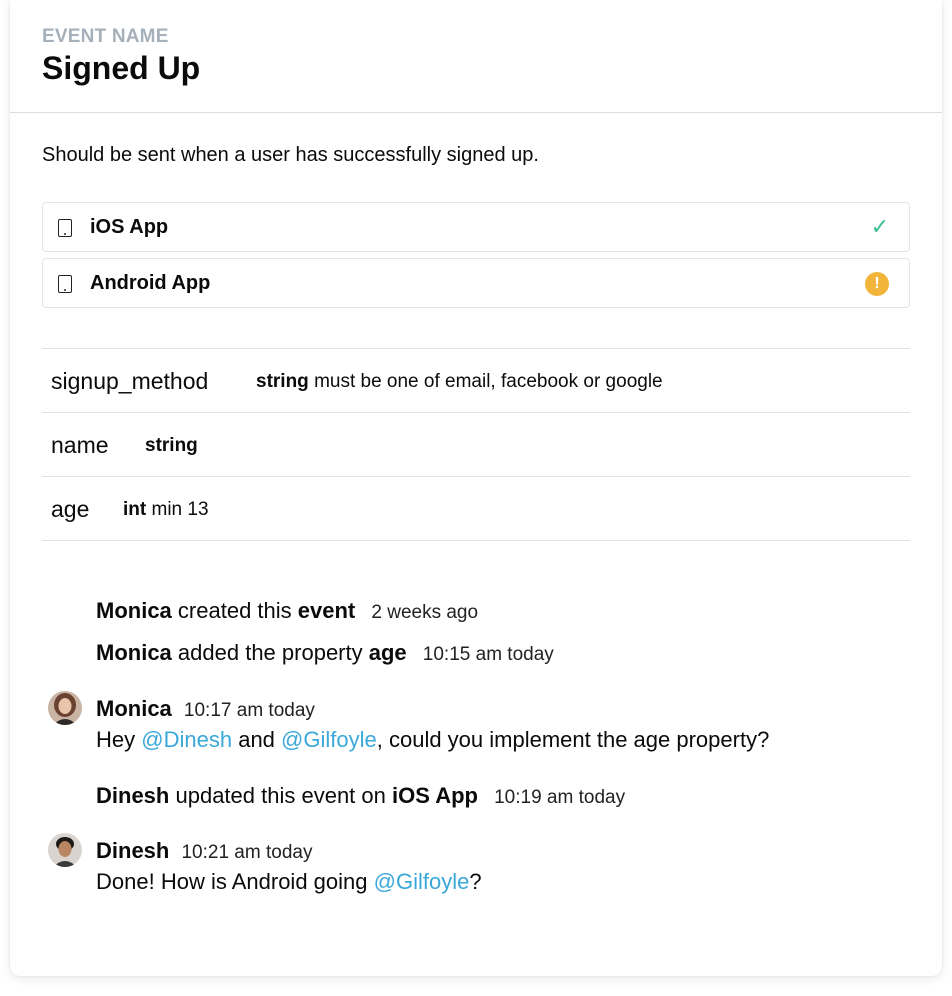 This screenshot has width=952, height=996. What do you see at coordinates (476, 56) in the screenshot?
I see `event-header: EVENT NAME Signed Up` at bounding box center [476, 56].